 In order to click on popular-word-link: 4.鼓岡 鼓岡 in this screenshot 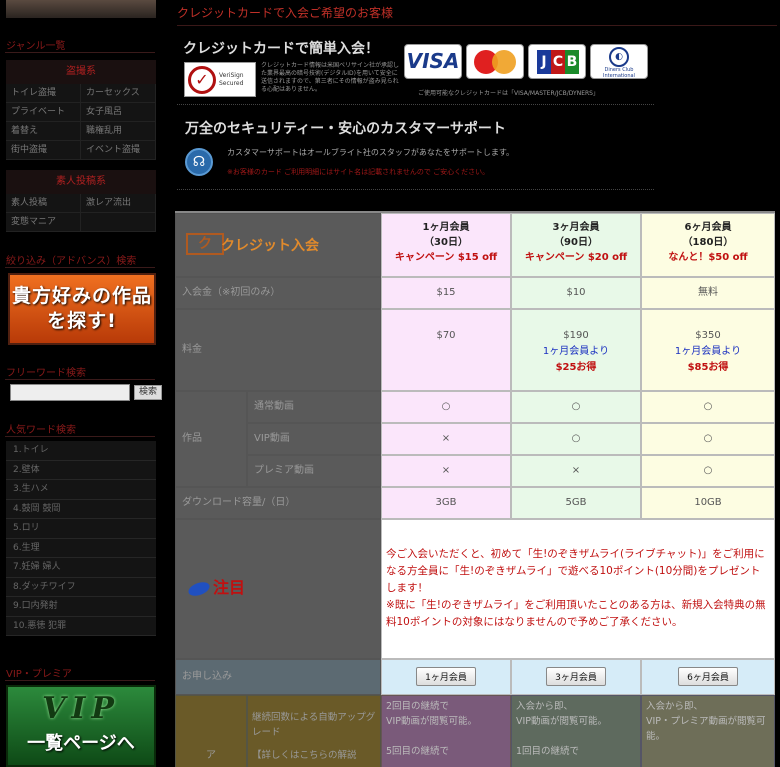, I will do `click(81, 509)`.